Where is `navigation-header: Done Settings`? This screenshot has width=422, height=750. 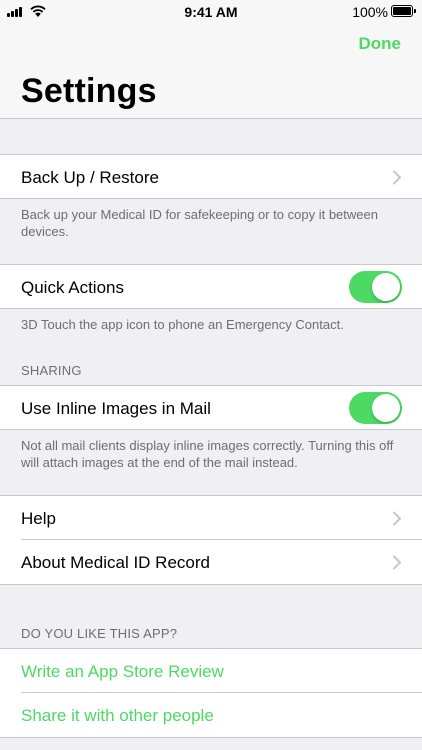 navigation-header: Done Settings is located at coordinates (211, 71).